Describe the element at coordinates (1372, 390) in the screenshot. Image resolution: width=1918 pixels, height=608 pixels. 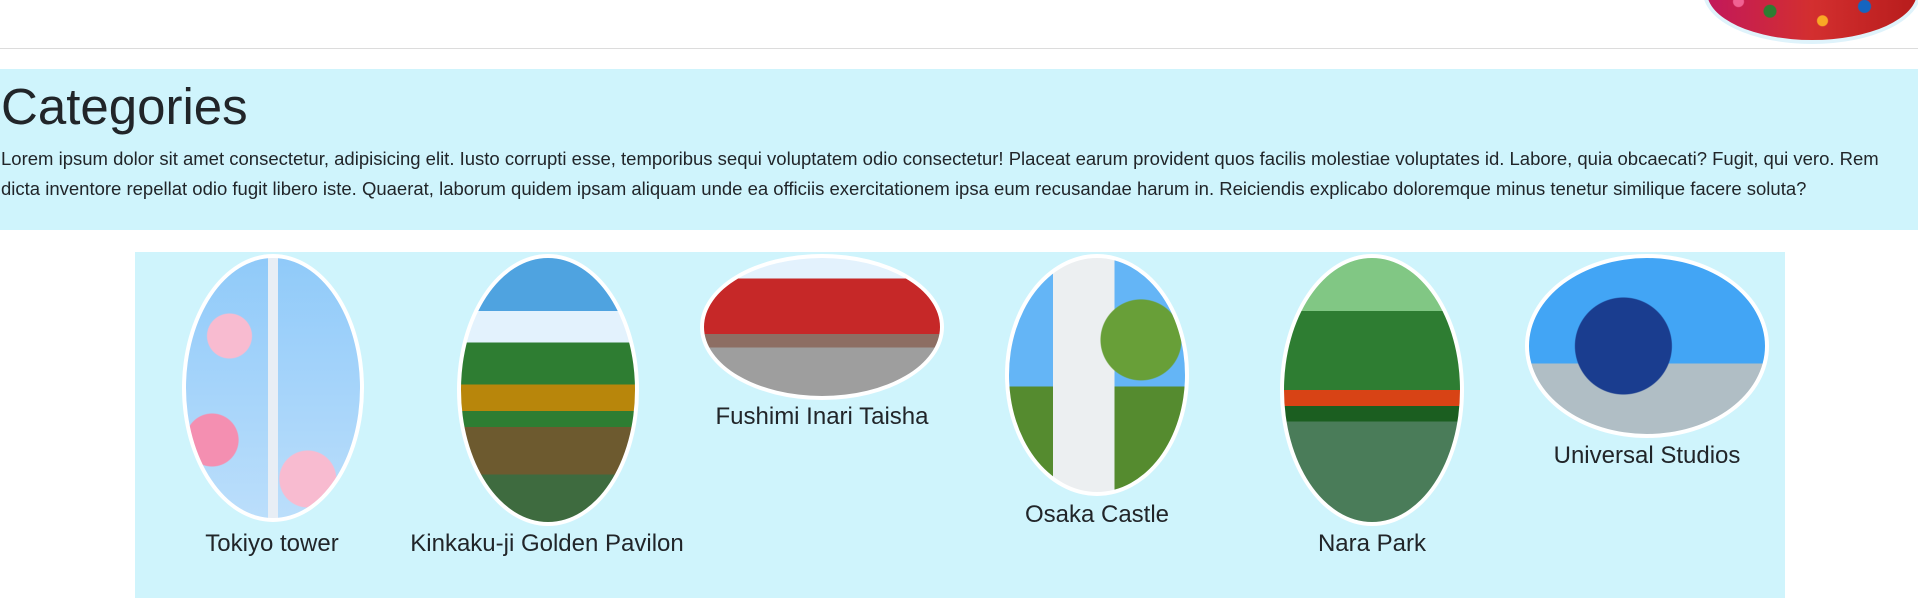
I see `nara-park-image` at that location.